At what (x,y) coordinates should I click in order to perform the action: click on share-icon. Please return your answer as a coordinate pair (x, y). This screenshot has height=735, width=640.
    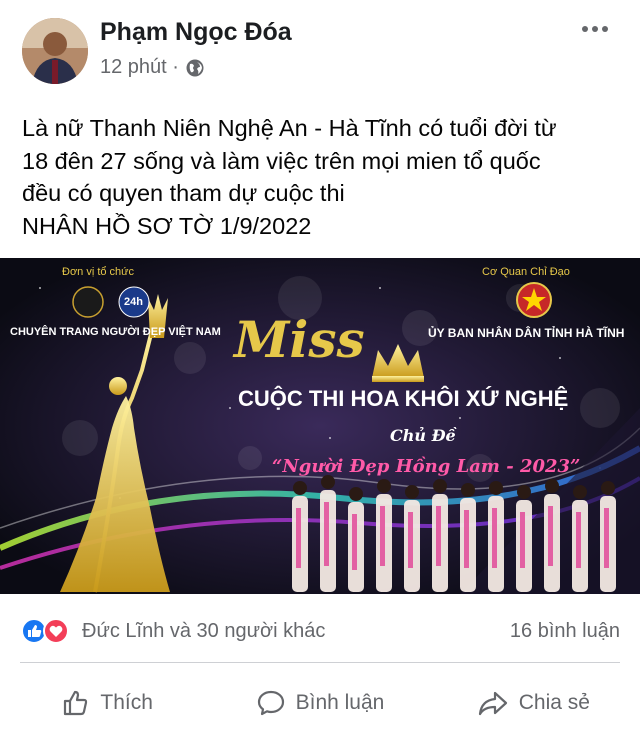
    Looking at the image, I should click on (492, 703).